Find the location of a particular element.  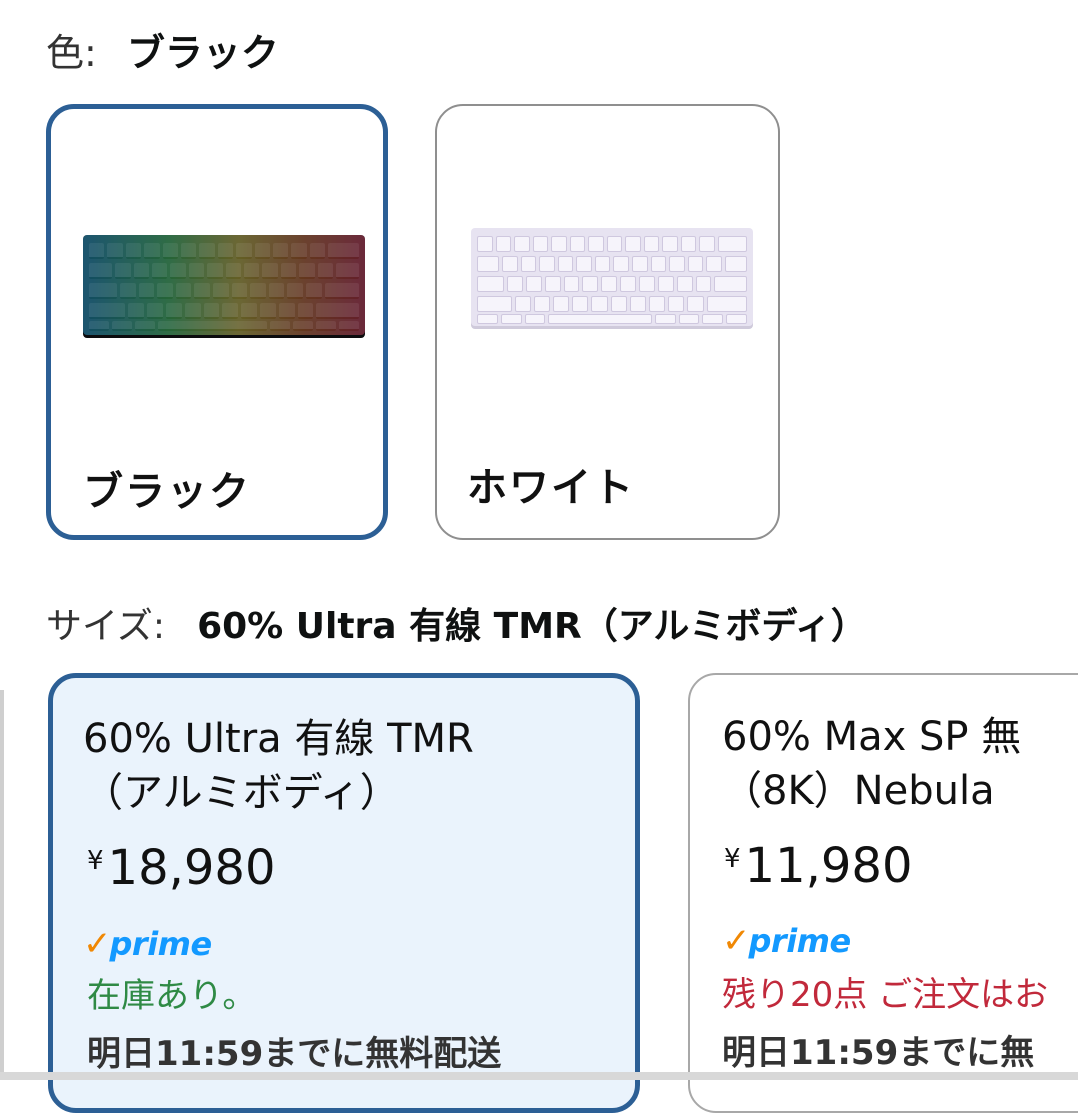

color-option-white-label: ホワイト is located at coordinates (551, 488).